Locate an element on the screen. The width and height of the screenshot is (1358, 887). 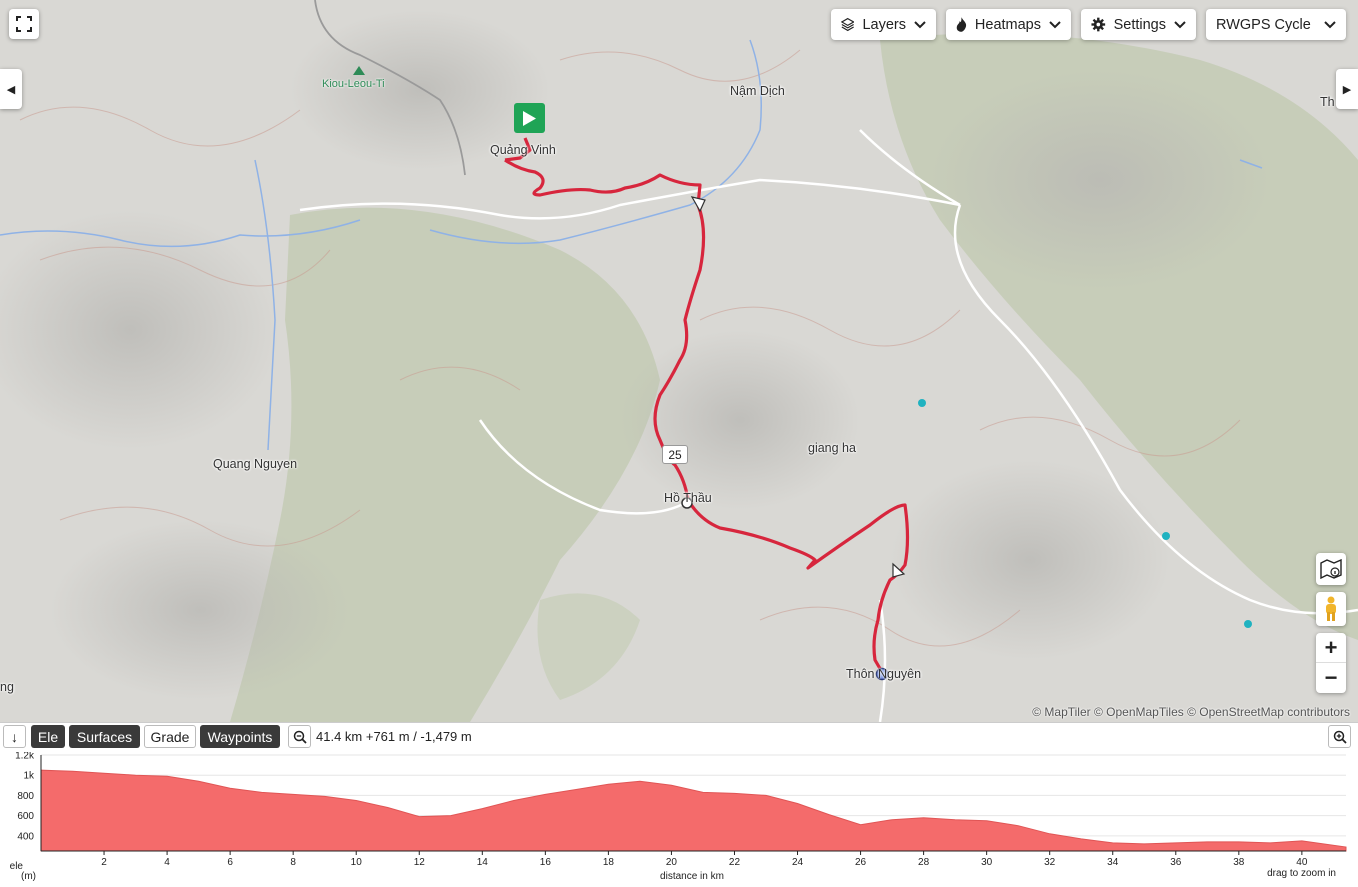
y-axis-label-unit: (m) is located at coordinates (28, 876).